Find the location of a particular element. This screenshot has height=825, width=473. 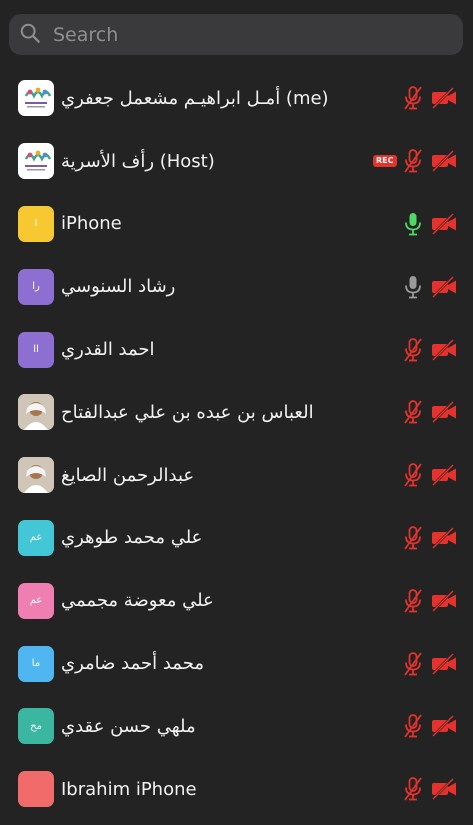

participant-name: علي محمد طوهري is located at coordinates (132, 538).